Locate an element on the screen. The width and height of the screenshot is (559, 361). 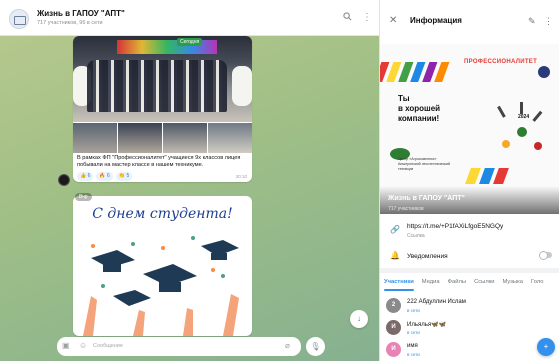
channel-name: Жизнь в ГАПОУ "АПТ" is located at coordinates (426, 198).